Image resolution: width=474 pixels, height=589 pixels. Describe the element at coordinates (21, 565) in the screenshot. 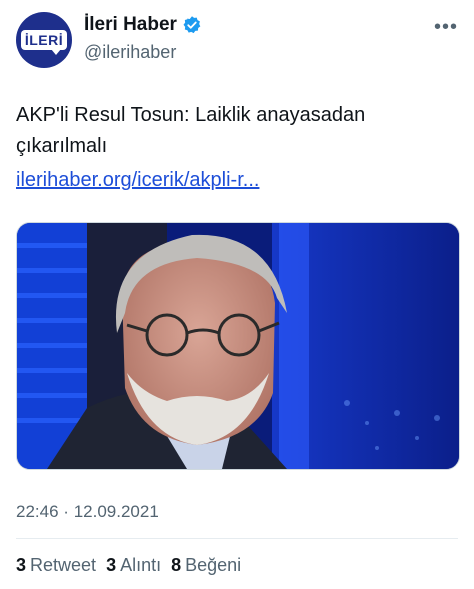

I see `retweets-count: 3` at that location.